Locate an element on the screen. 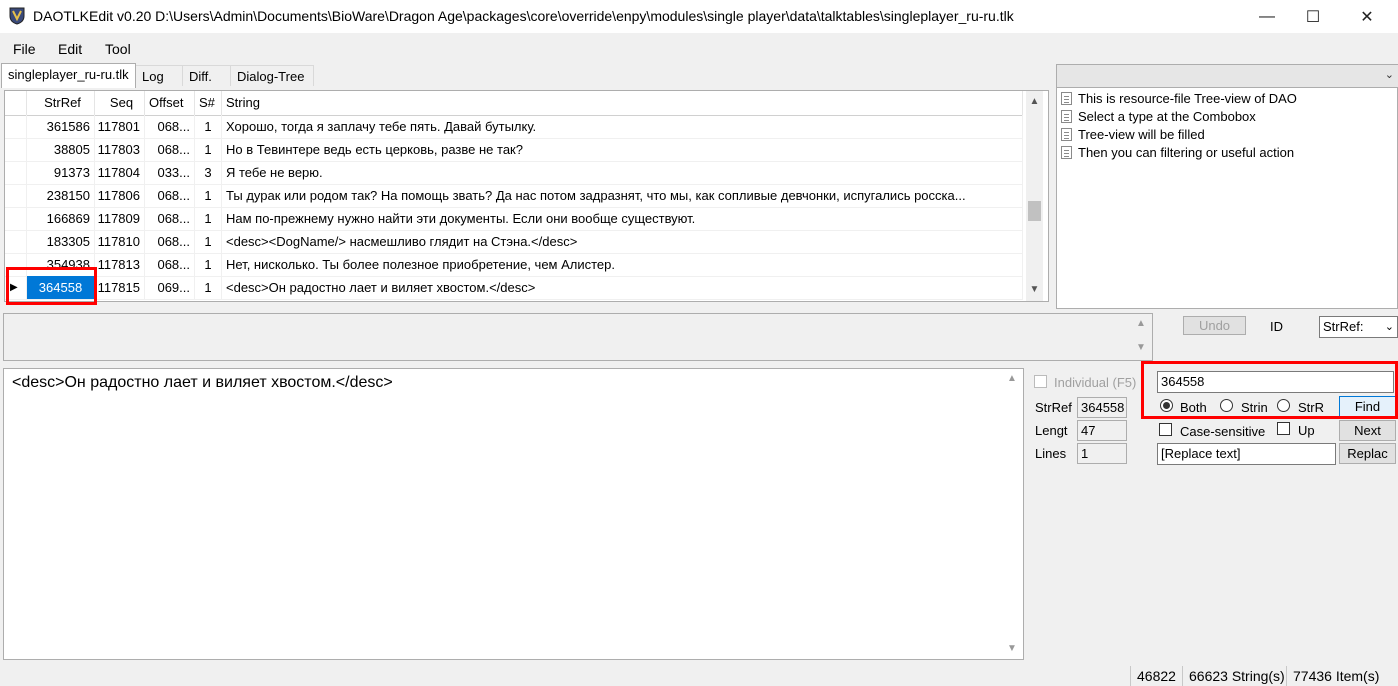  cell-seq: 117810 is located at coordinates (120, 241).